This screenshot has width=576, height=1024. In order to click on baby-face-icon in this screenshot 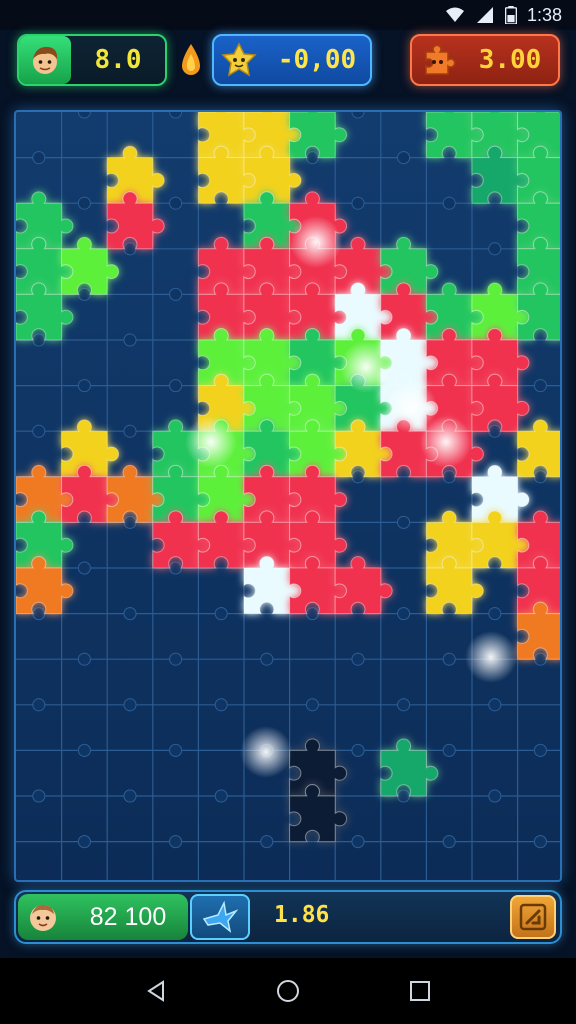, I will do `click(43, 917)`.